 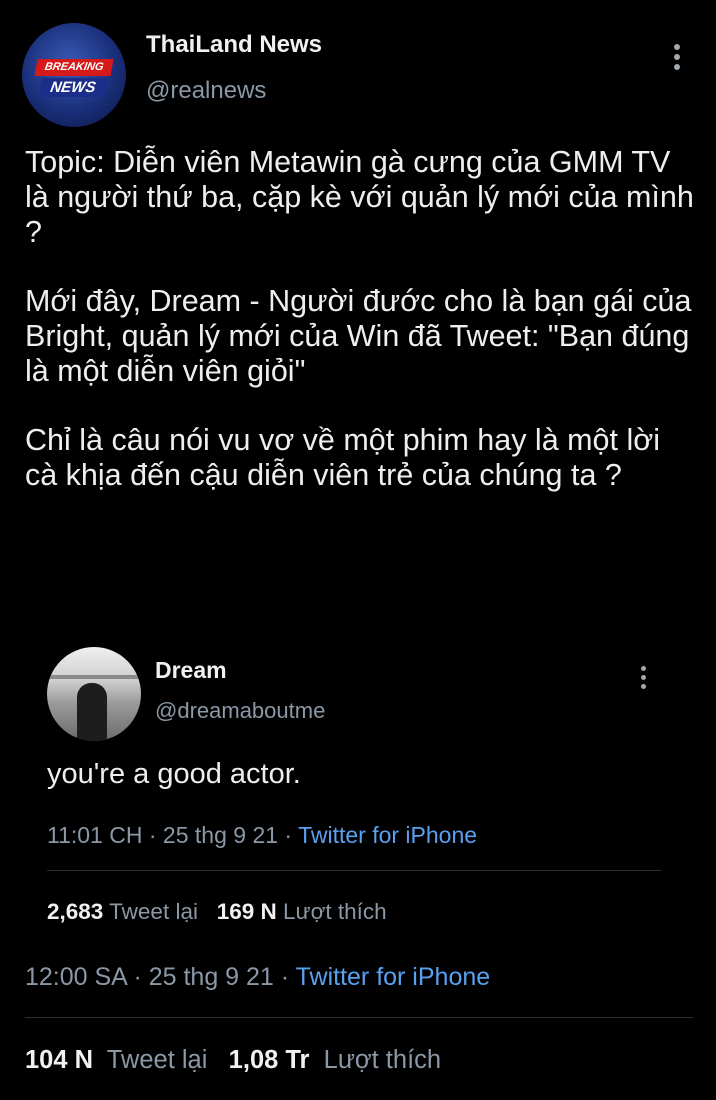 I want to click on quote-date: 25 thg 9 21, so click(x=220, y=835).